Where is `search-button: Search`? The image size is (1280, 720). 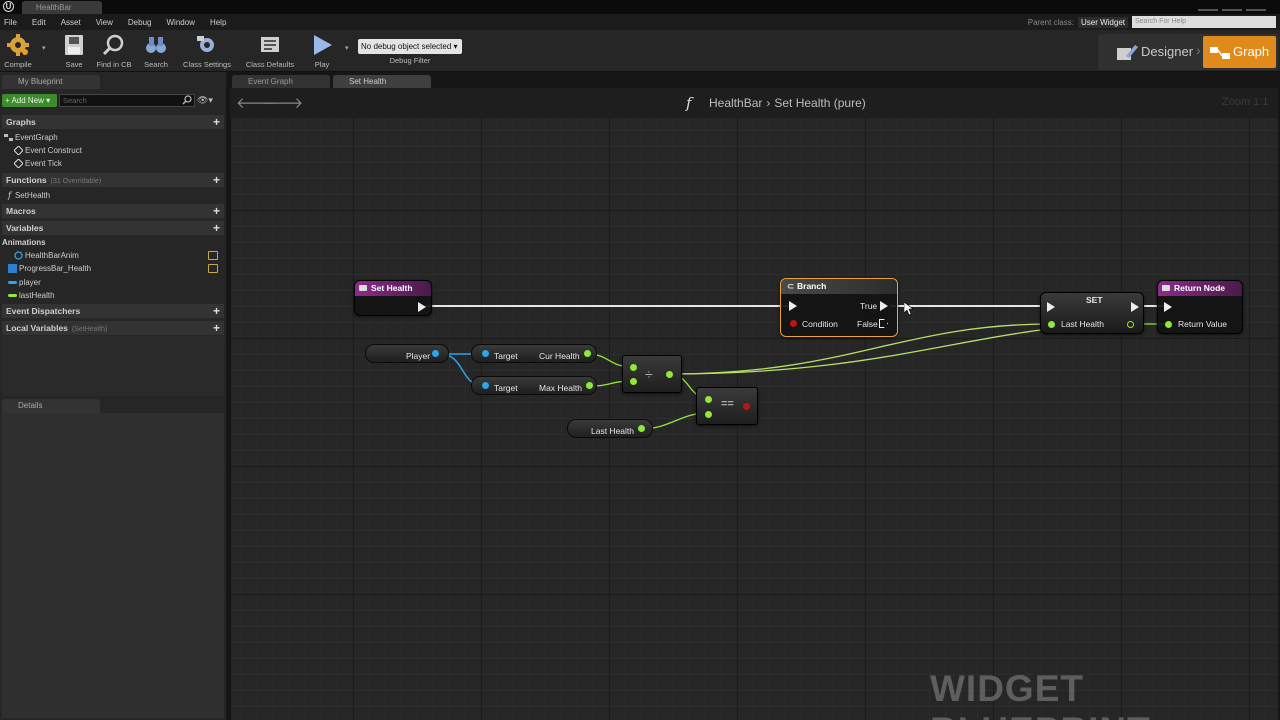 search-button: Search is located at coordinates (156, 51).